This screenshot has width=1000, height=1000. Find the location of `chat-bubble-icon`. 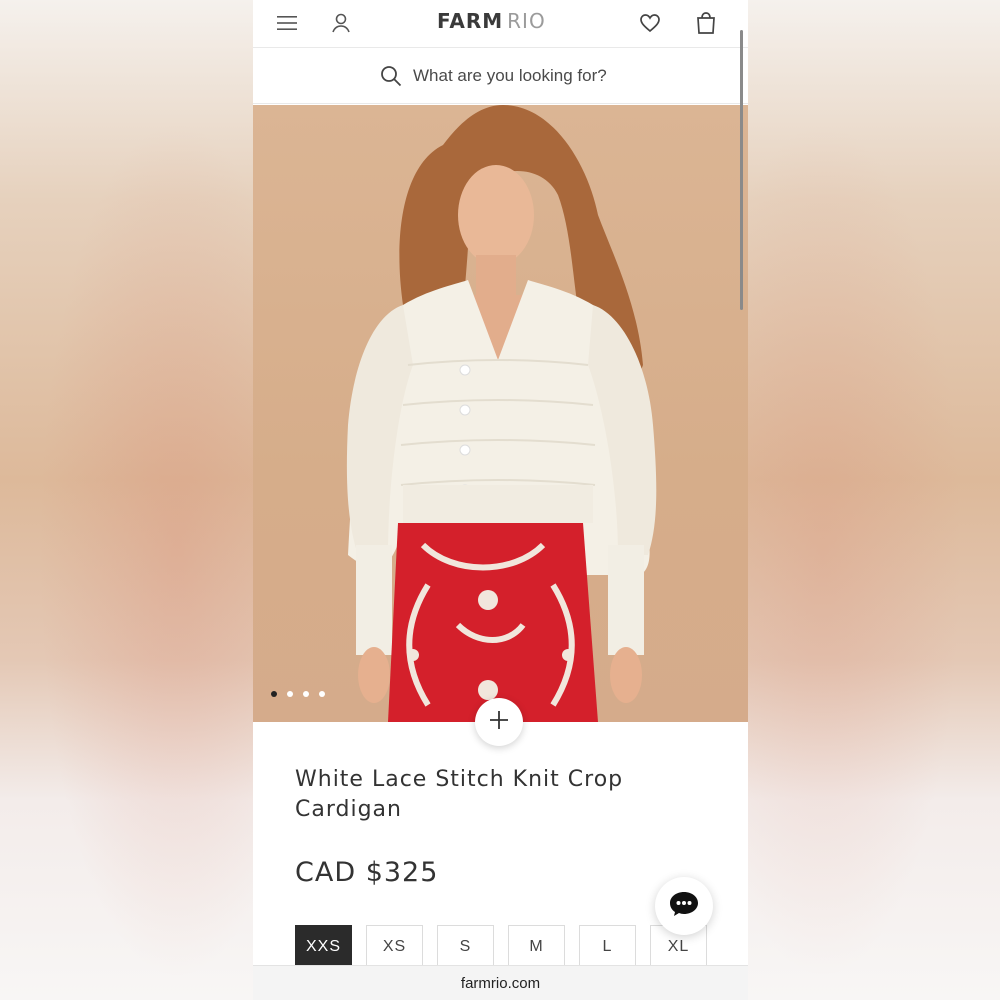

chat-bubble-icon is located at coordinates (684, 906).